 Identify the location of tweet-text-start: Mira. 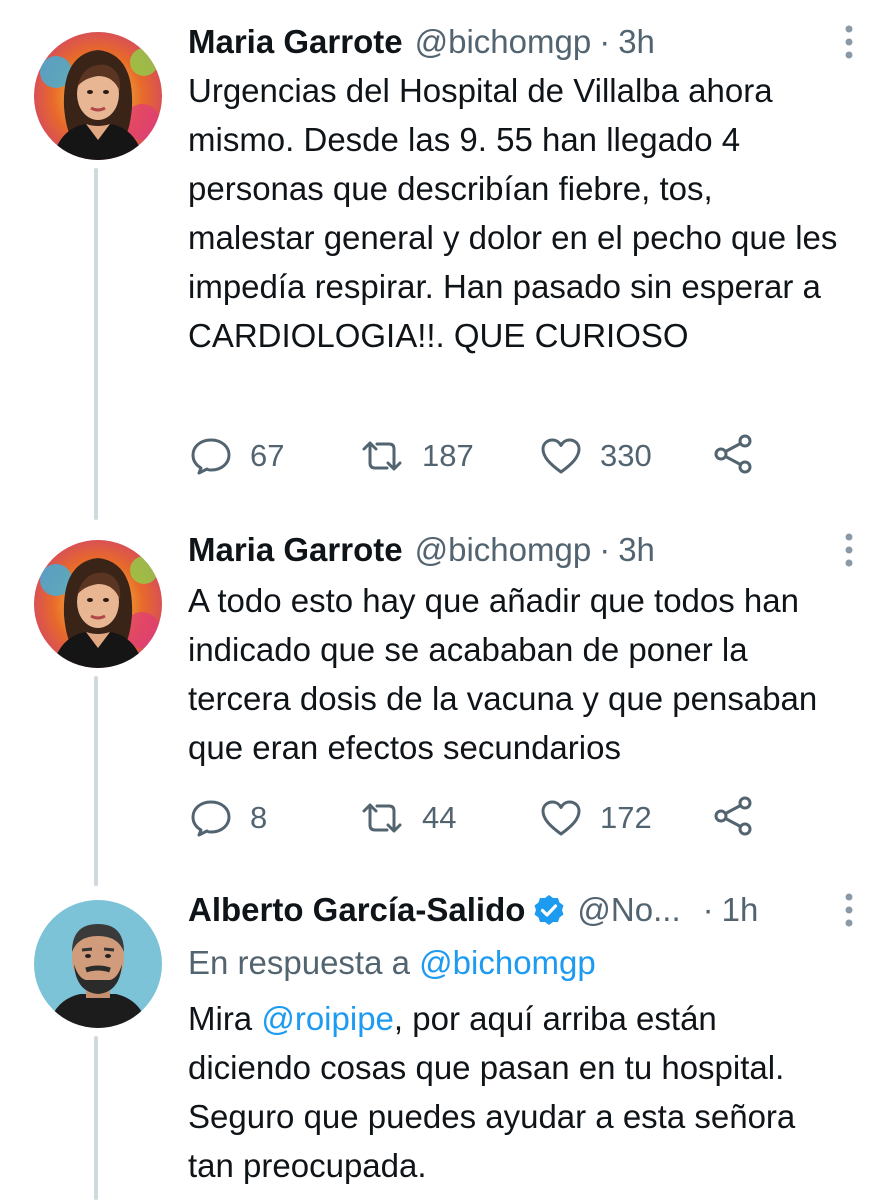
(220, 1018).